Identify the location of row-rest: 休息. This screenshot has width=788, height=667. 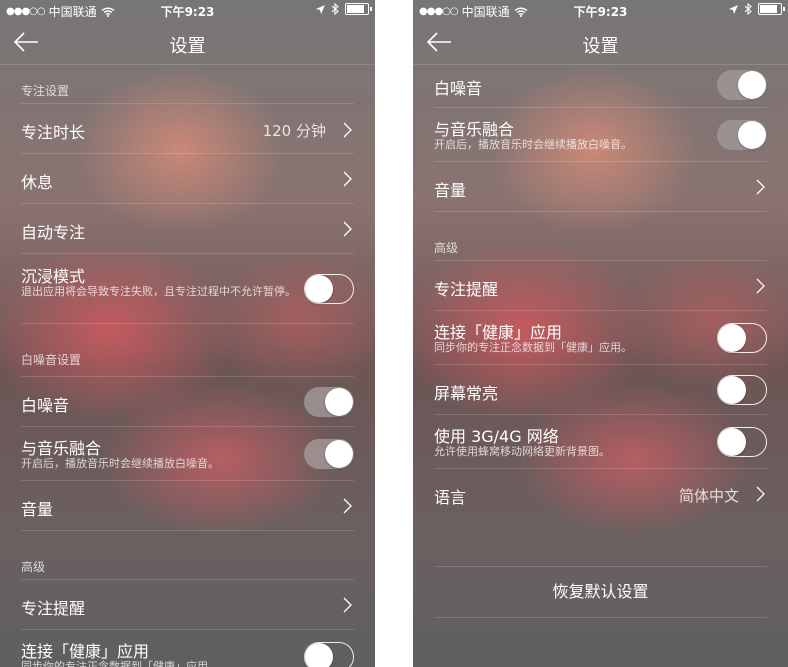
(187, 179).